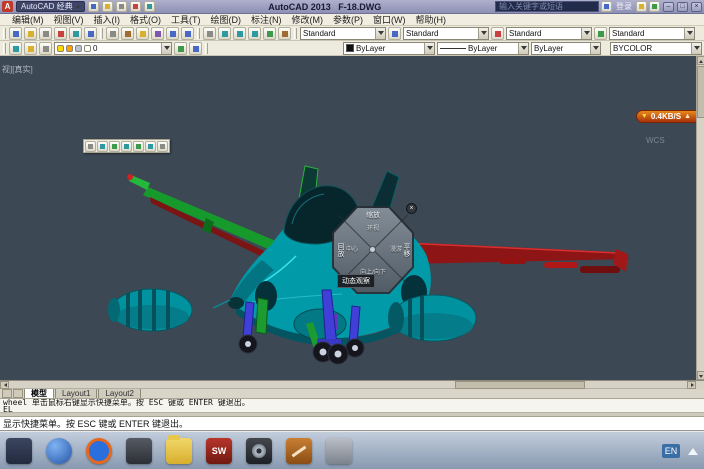 This screenshot has width=704, height=469. I want to click on menu-draw: 绘图(D), so click(226, 19).